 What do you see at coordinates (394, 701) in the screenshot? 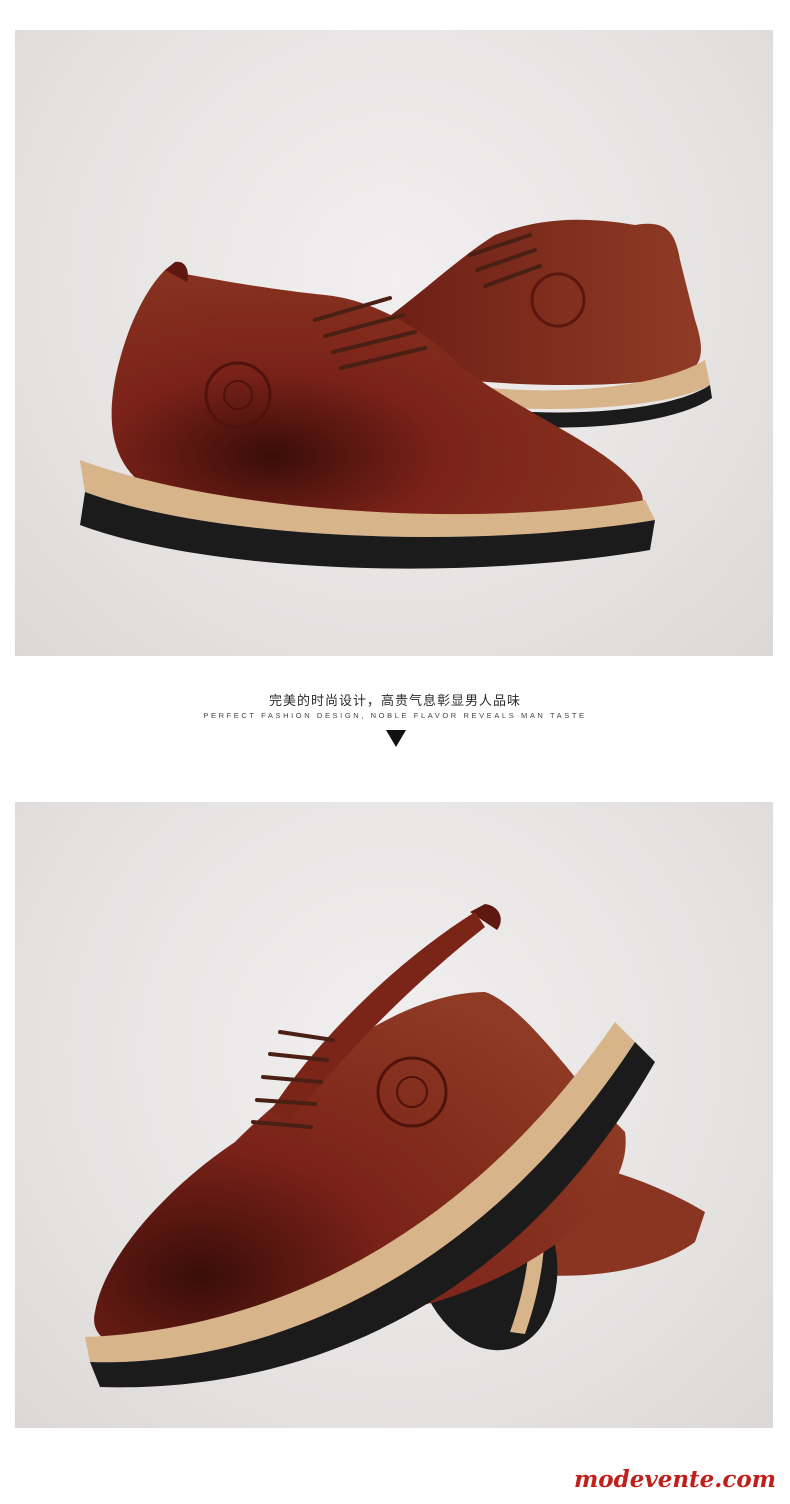
I see `headline-chinese: 完美的时尚设计，高贵气息彰显男人品味` at bounding box center [394, 701].